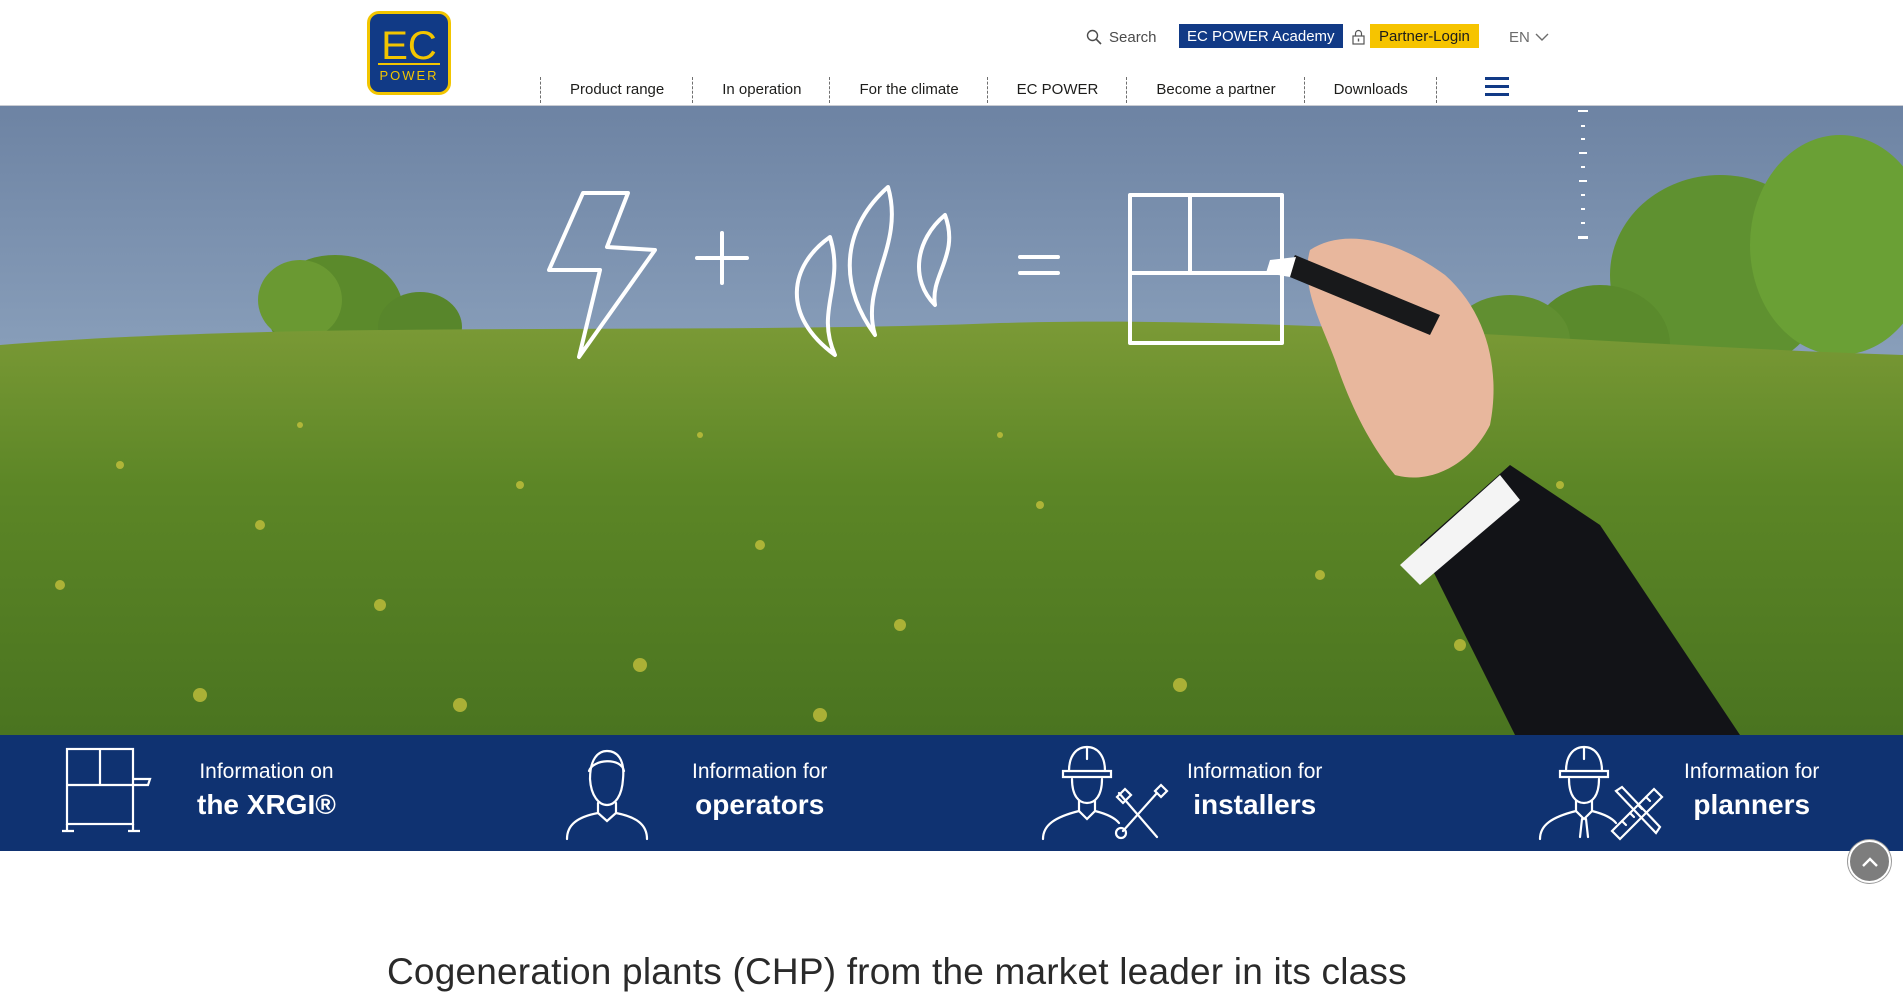  I want to click on installer-tools-icon, so click(1105, 793).